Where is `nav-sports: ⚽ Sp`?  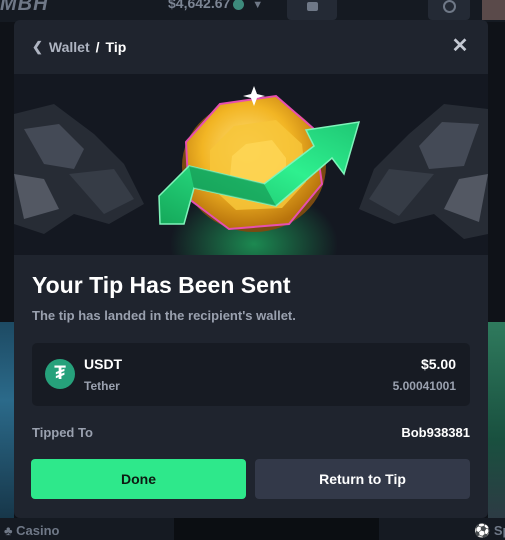 nav-sports: ⚽ Sp is located at coordinates (489, 531).